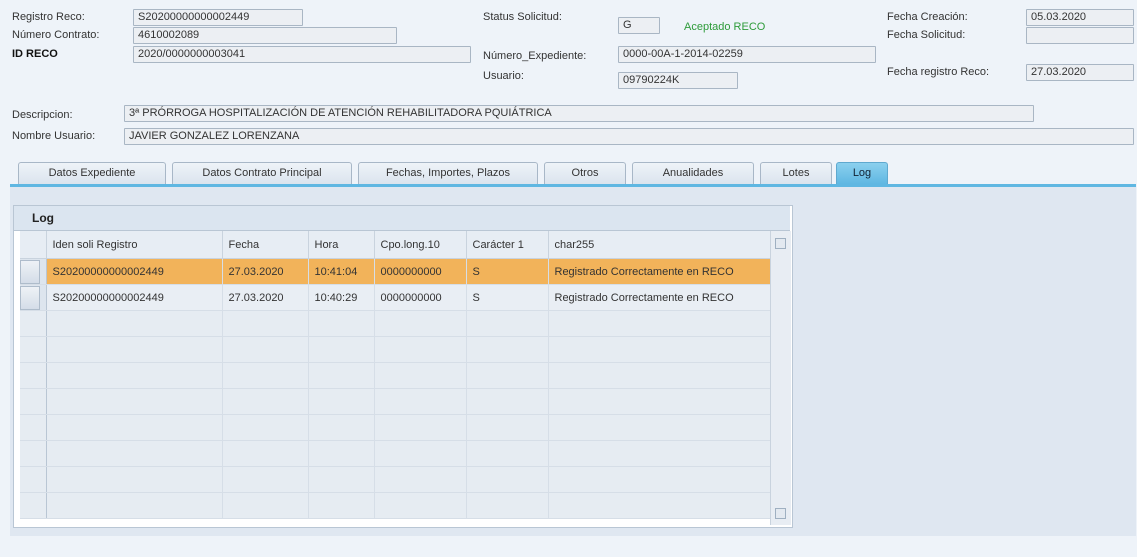  I want to click on tab-otros: Otros, so click(585, 173).